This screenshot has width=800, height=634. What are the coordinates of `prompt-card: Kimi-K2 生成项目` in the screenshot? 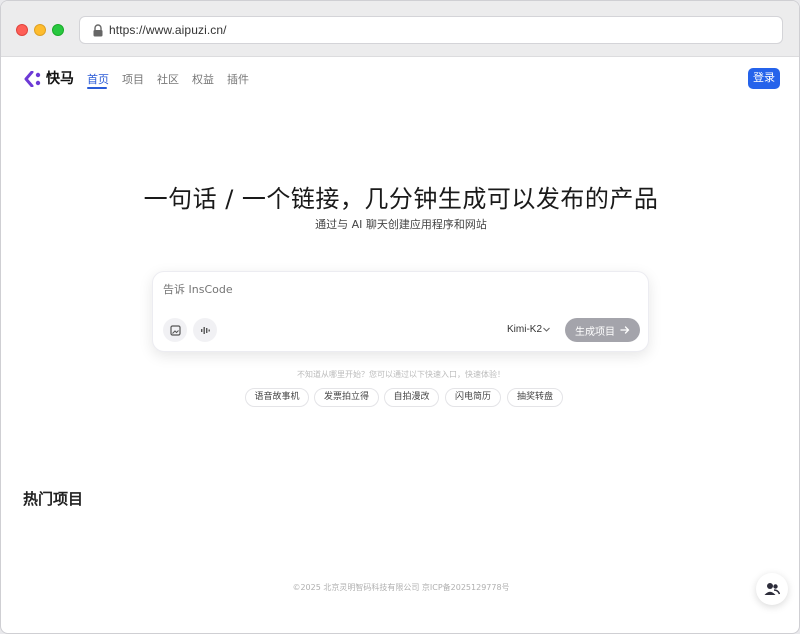 It's located at (400, 311).